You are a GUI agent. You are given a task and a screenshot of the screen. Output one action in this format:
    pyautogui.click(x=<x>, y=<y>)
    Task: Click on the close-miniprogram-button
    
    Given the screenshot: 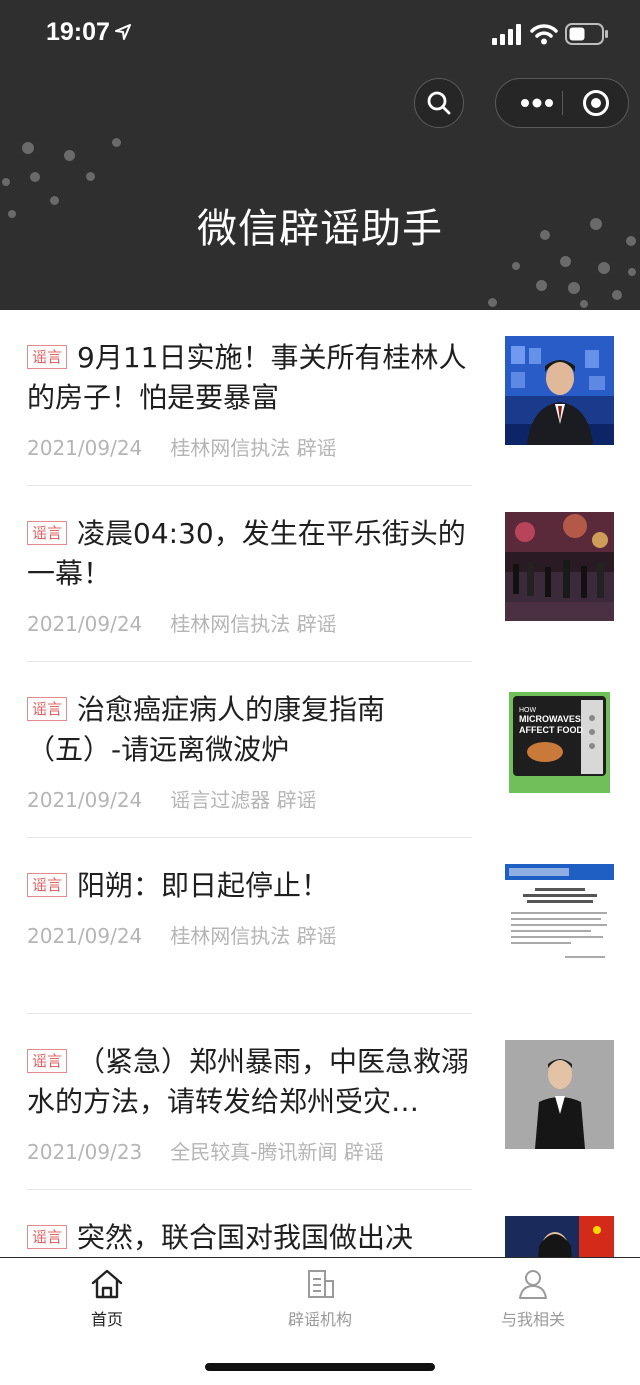 What is the action you would take?
    pyautogui.click(x=596, y=102)
    